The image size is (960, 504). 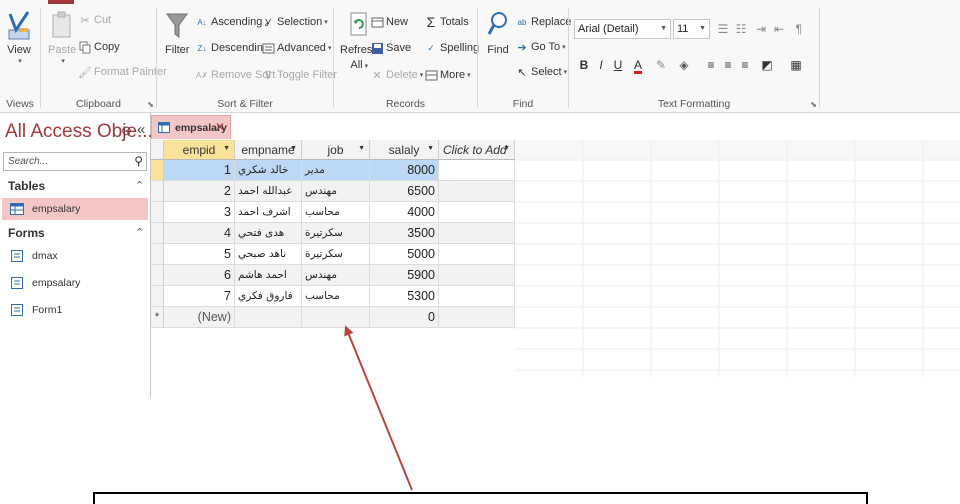 I want to click on font-size-select: 11 ▼, so click(x=691, y=29).